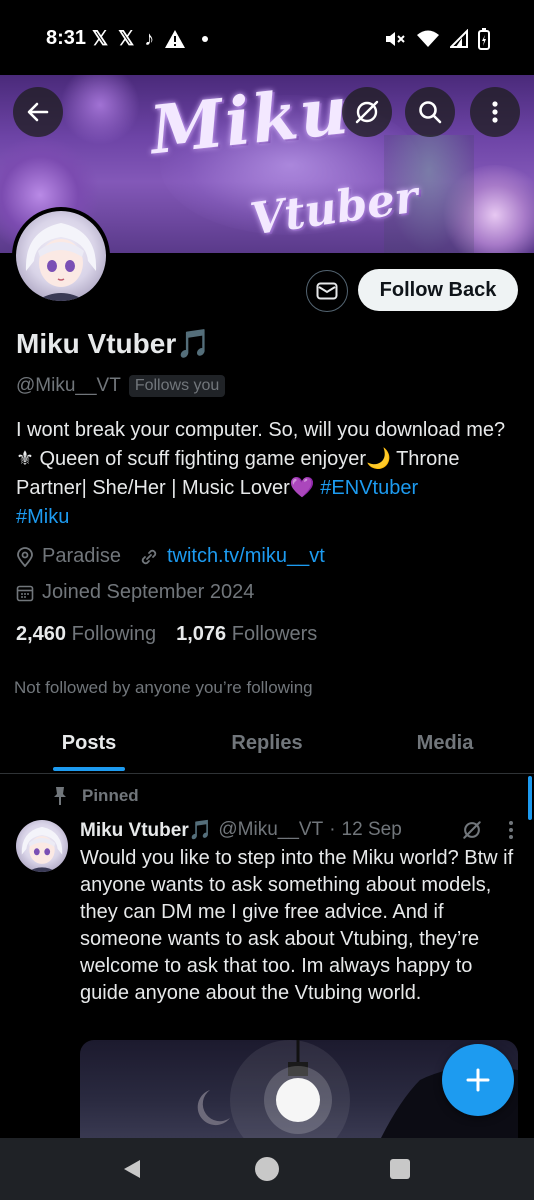 The width and height of the screenshot is (534, 1200). I want to click on nav-home-icon, so click(267, 1169).